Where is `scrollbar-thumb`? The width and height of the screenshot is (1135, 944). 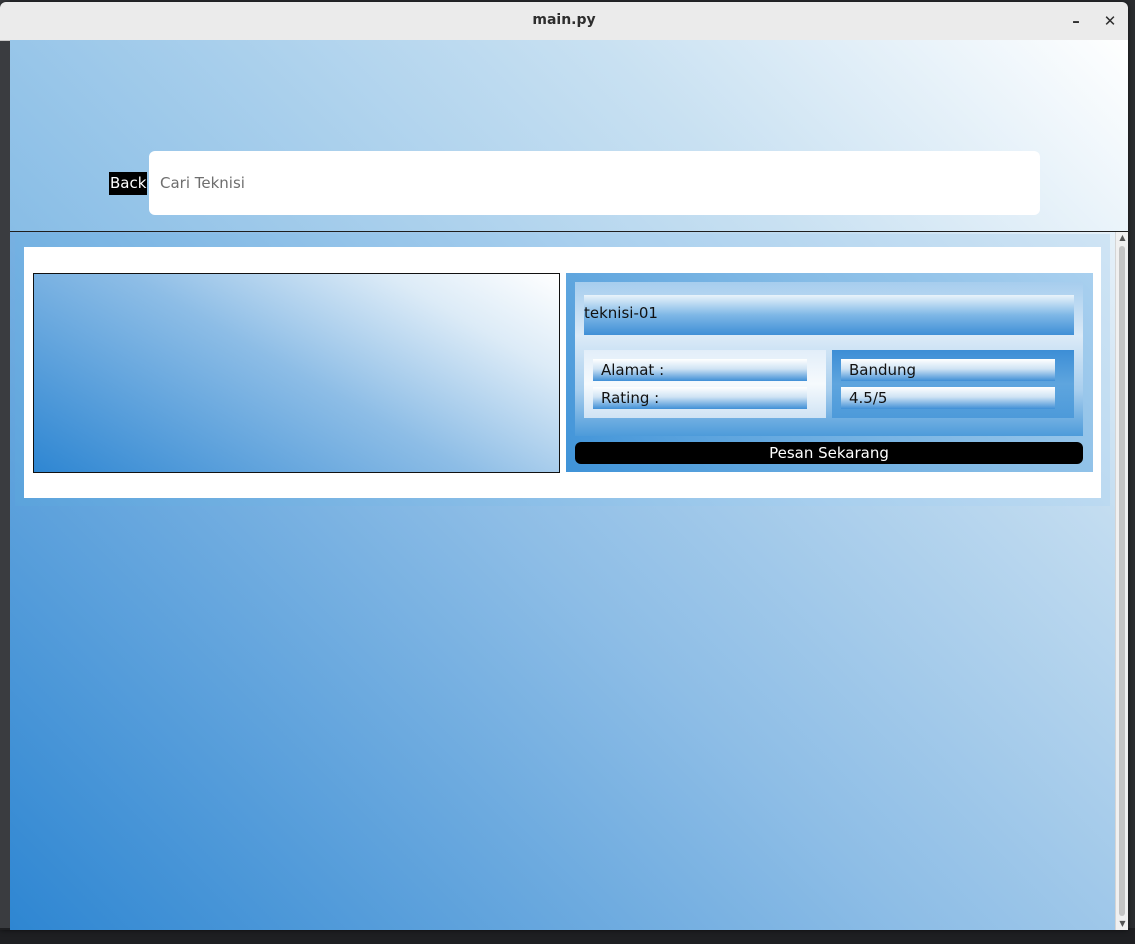
scrollbar-thumb is located at coordinates (1122, 581).